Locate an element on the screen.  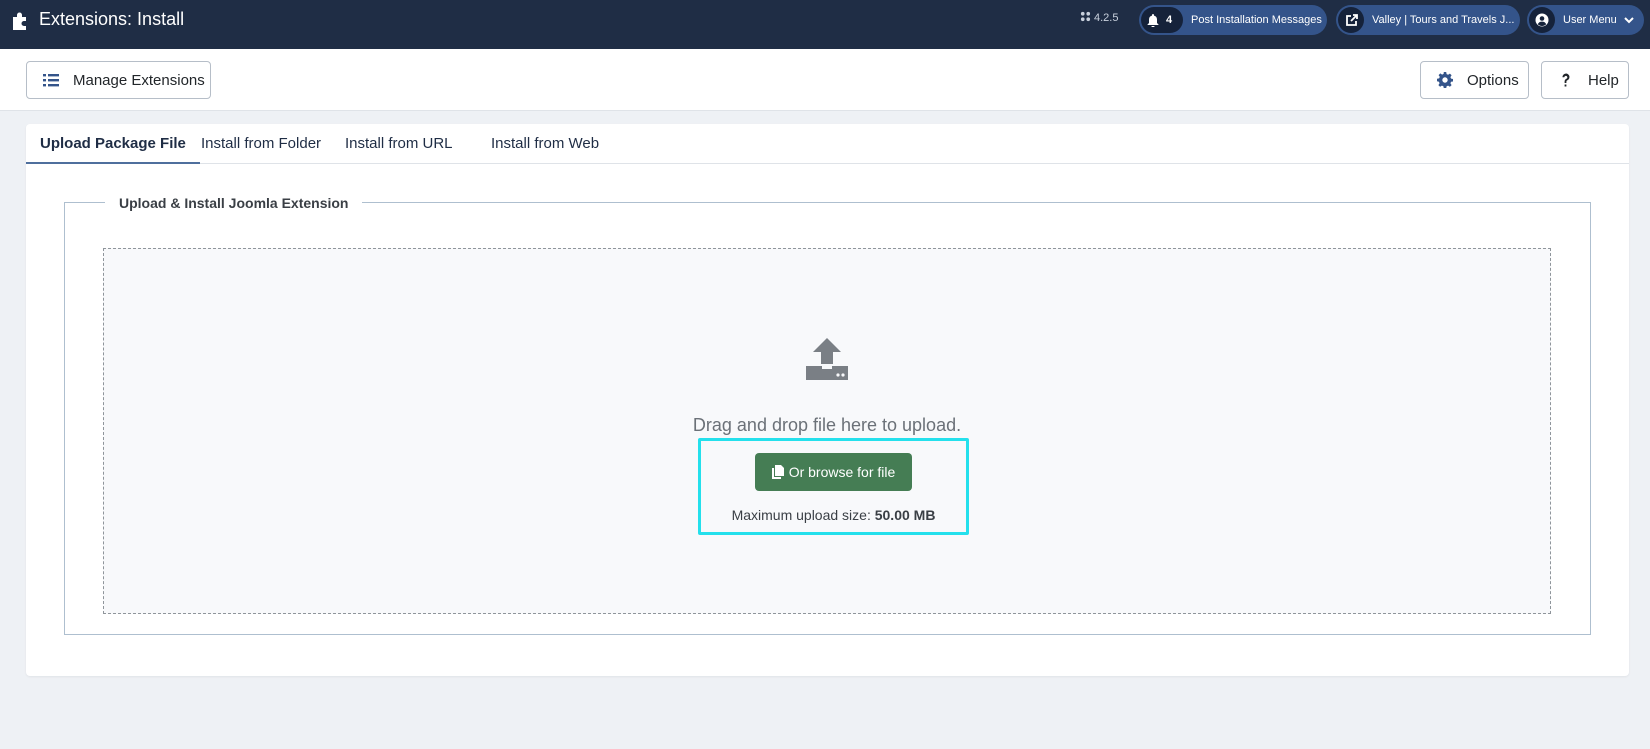
user-avatar is located at coordinates (1542, 20).